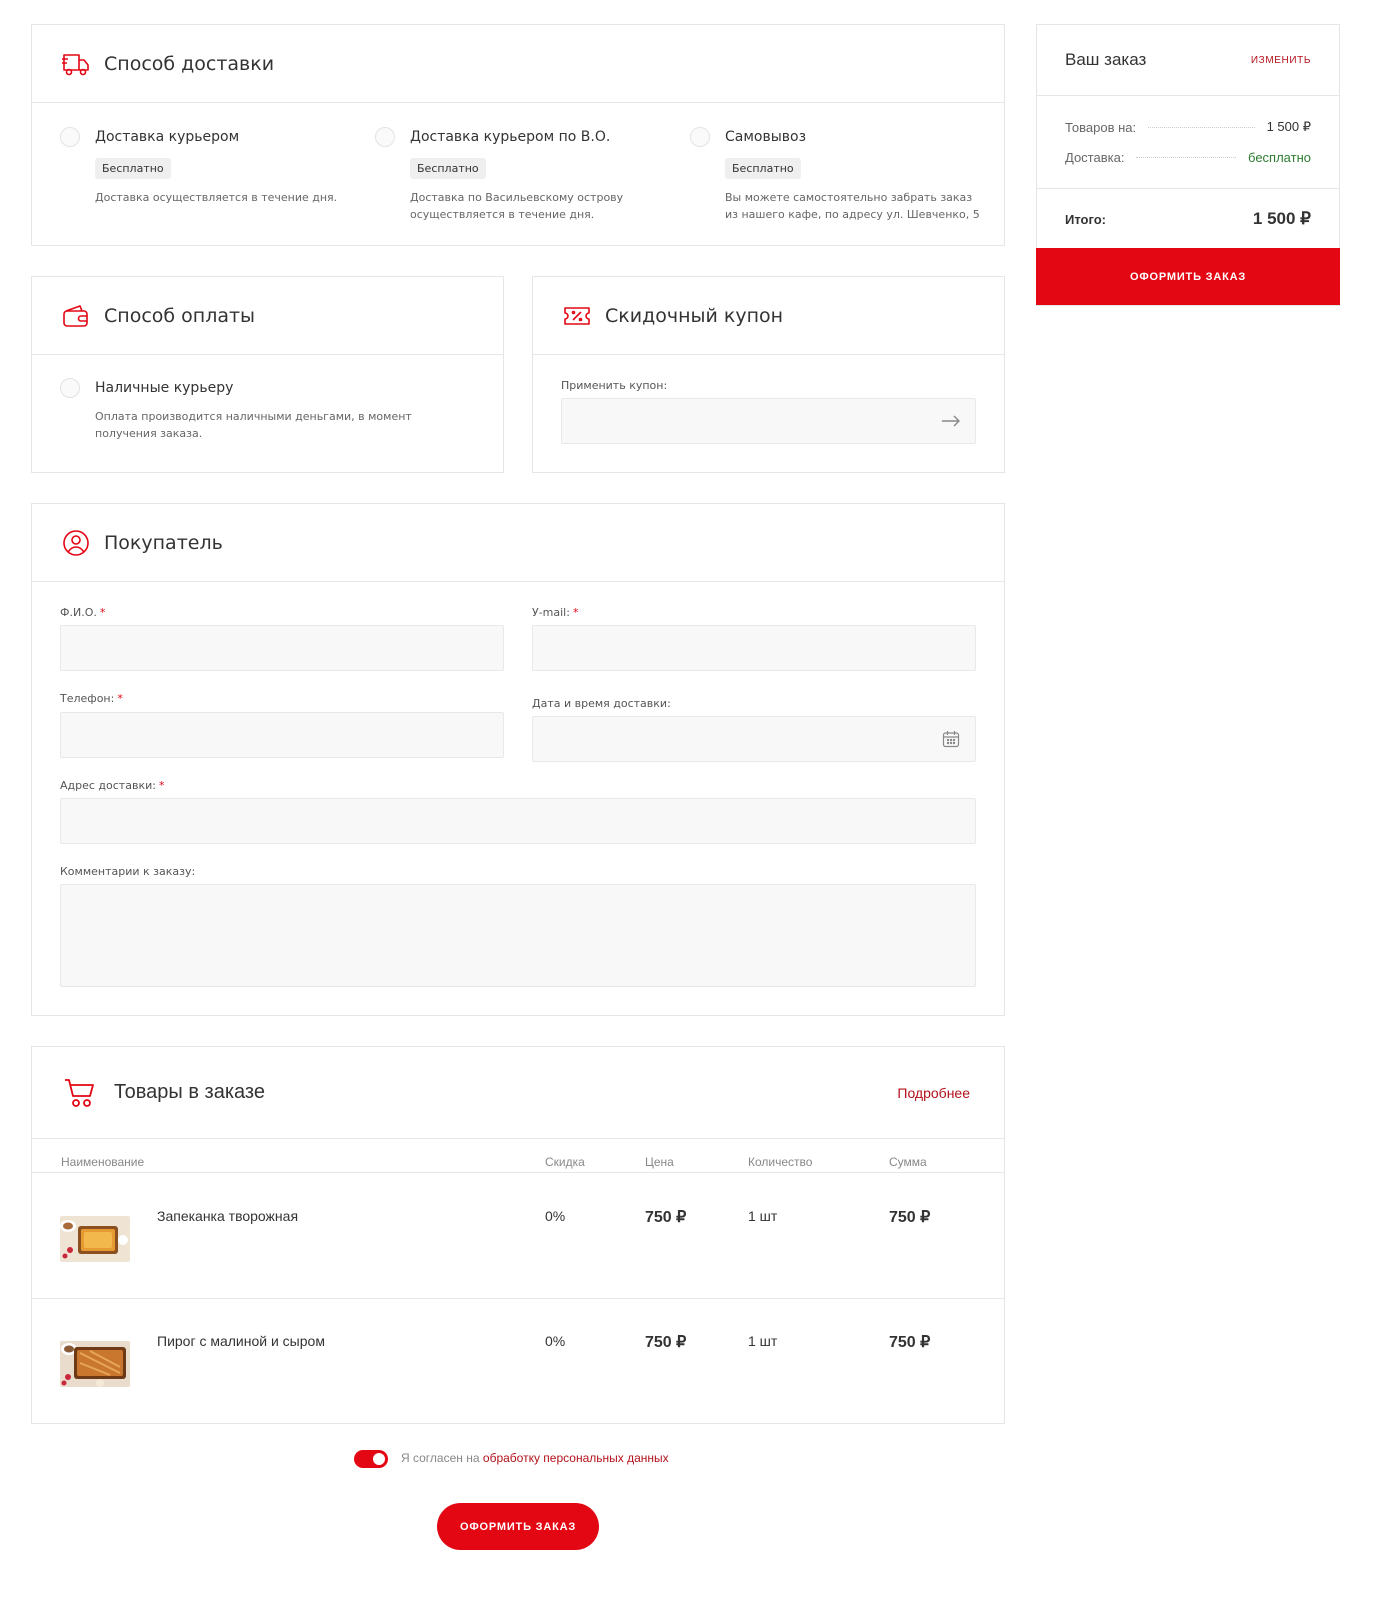  I want to click on address-field, so click(518, 821).